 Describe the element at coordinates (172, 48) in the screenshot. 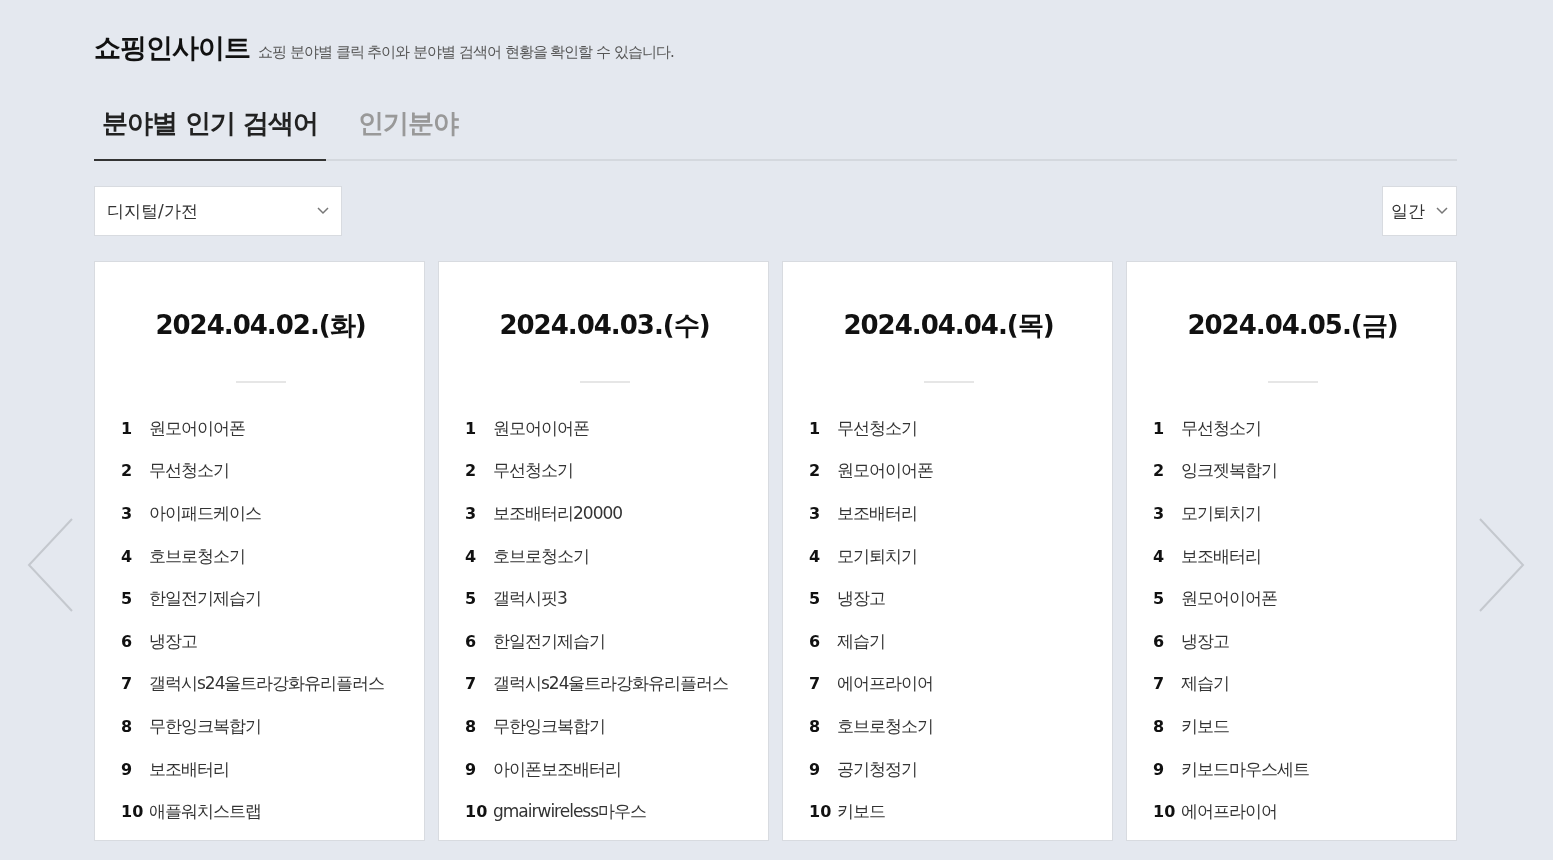

I see `page-title: 쇼핑인사이트` at that location.